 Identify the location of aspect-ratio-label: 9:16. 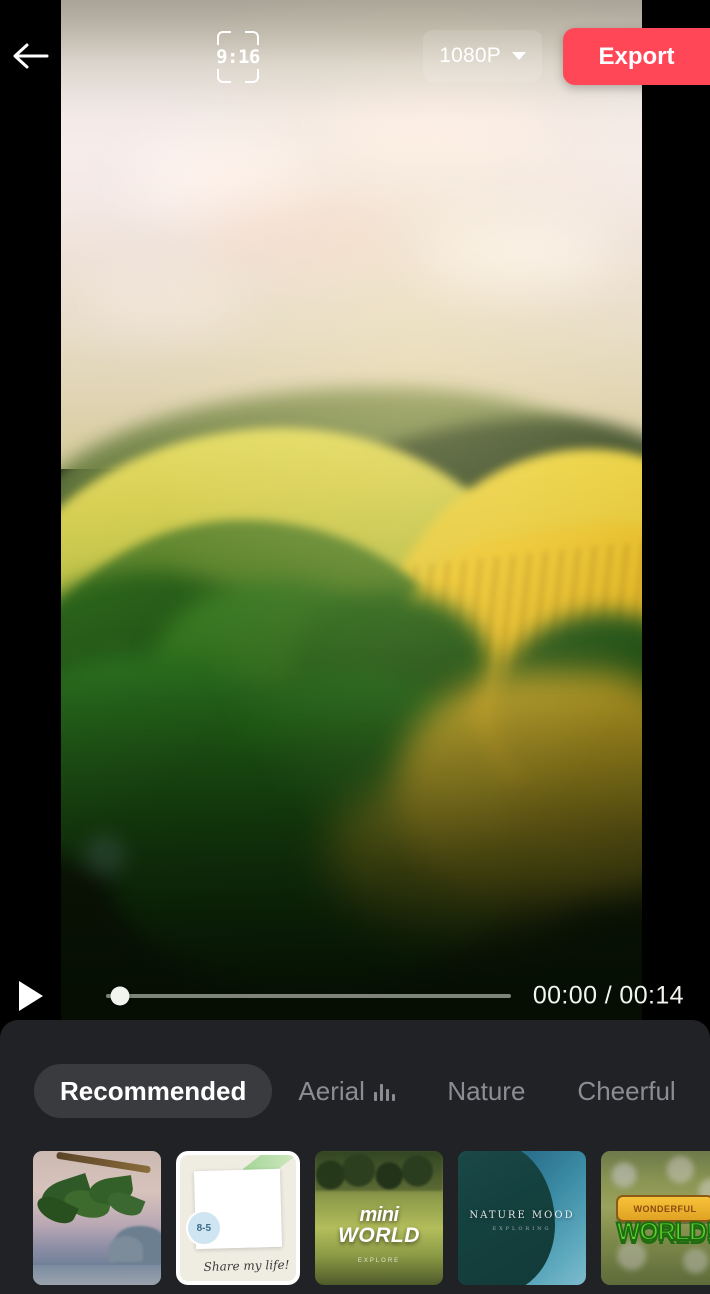
(238, 57).